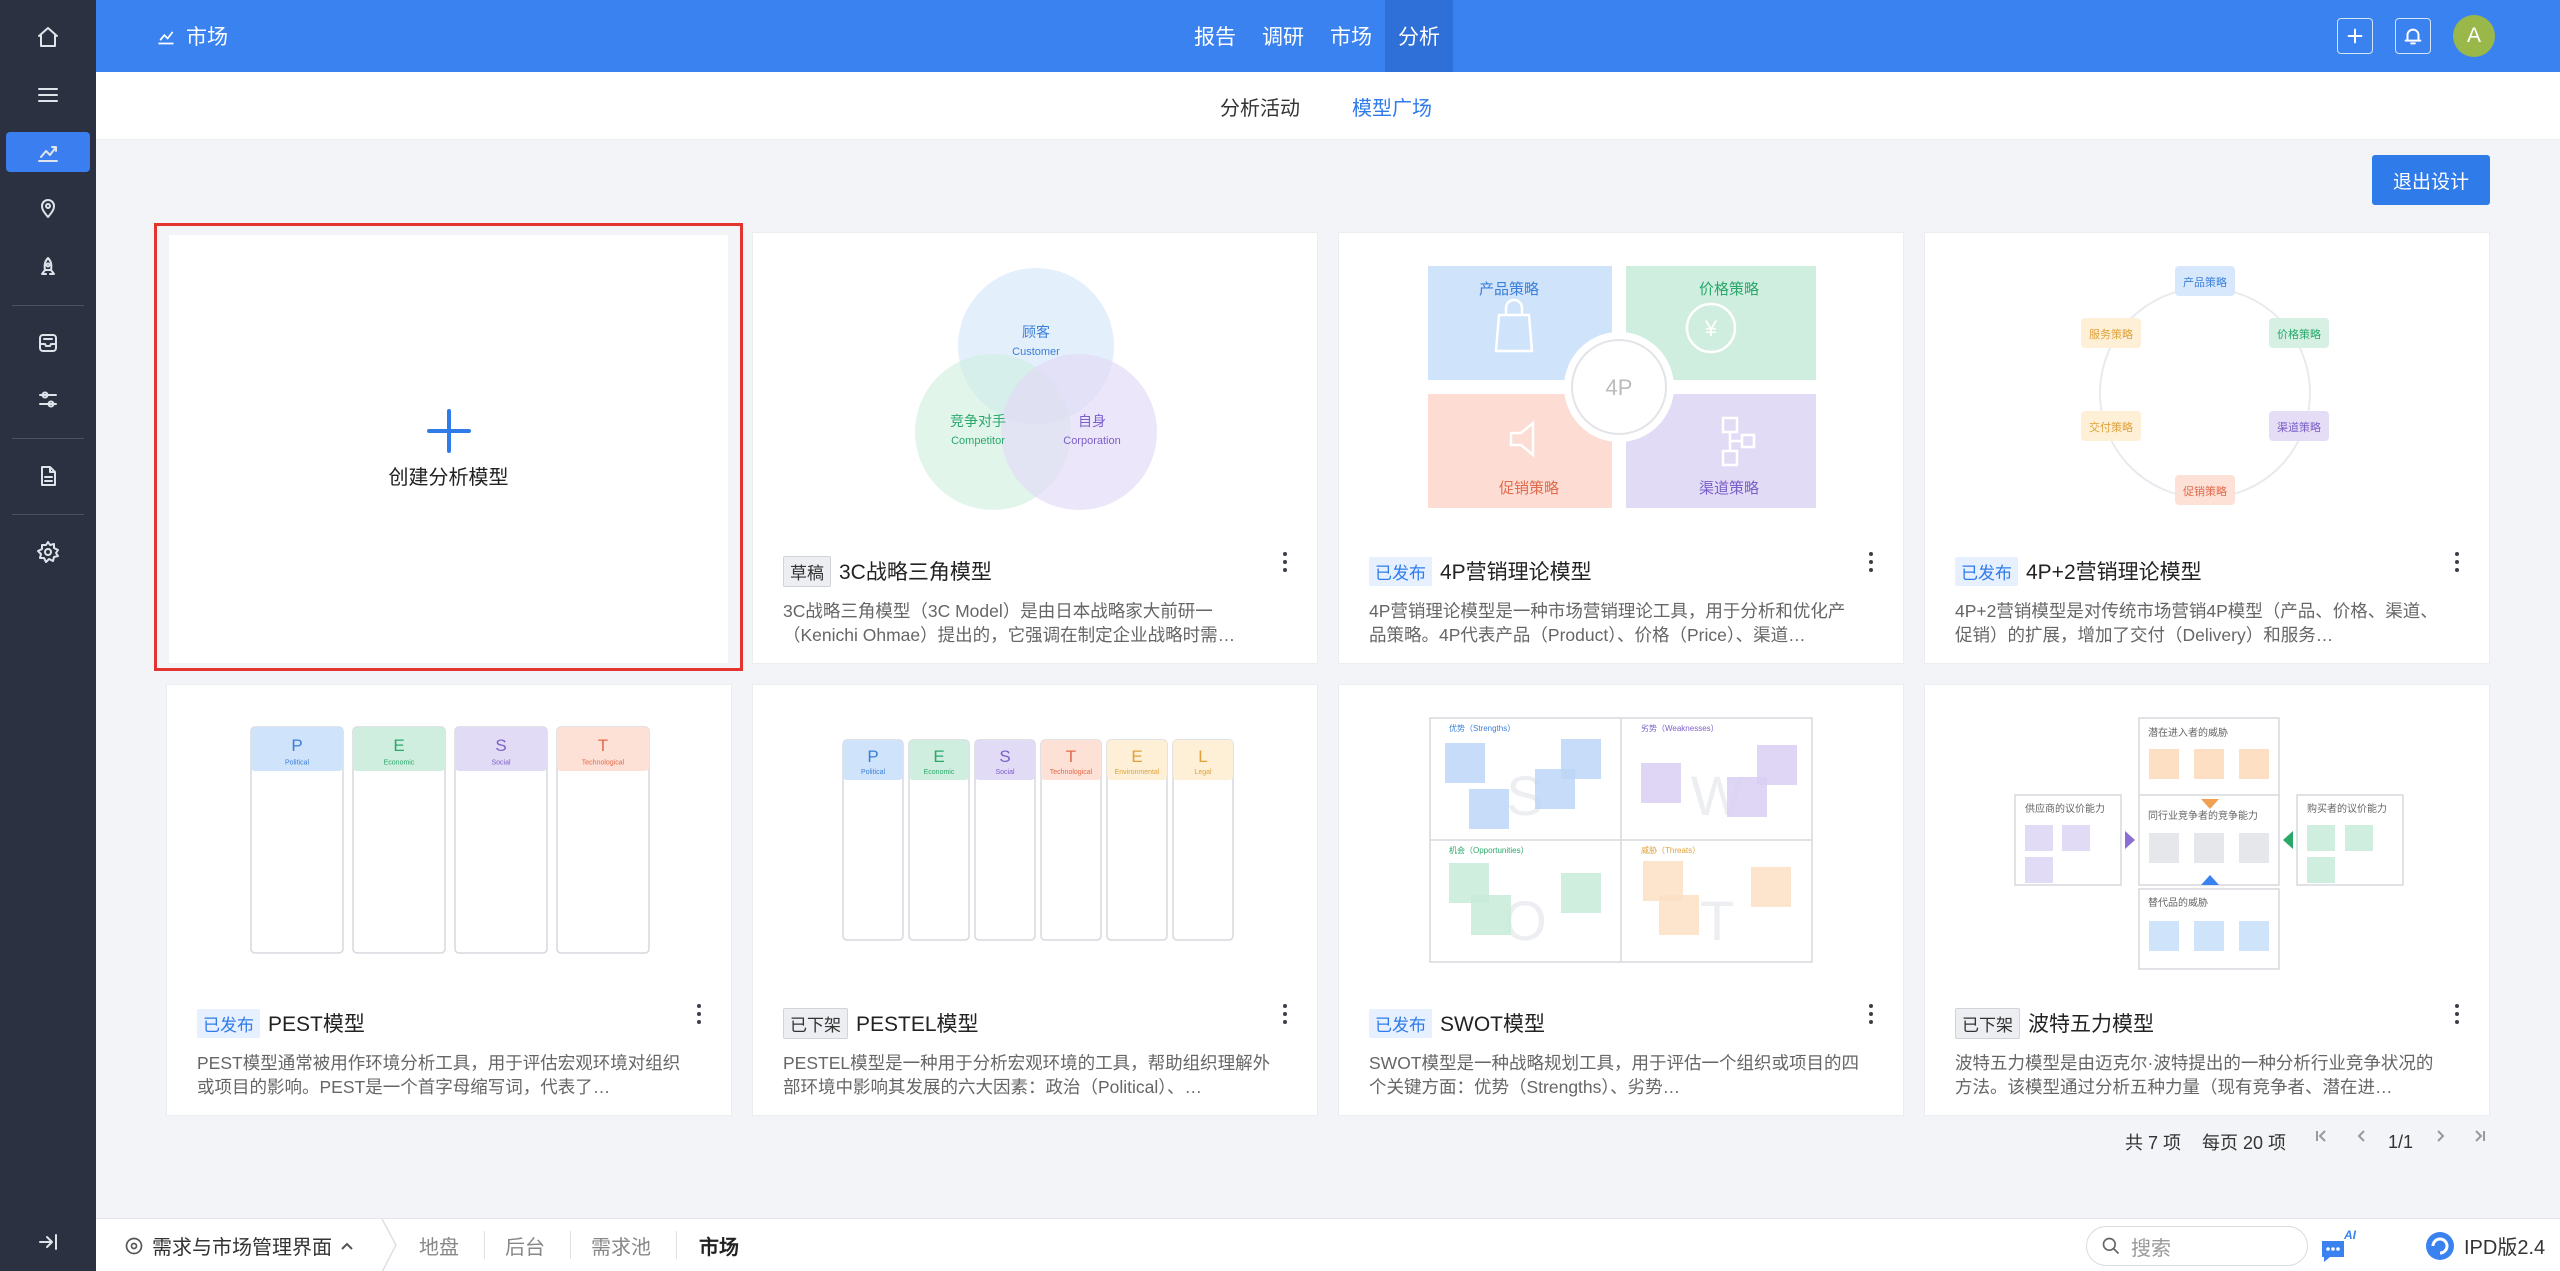 The width and height of the screenshot is (2560, 1271). What do you see at coordinates (2347, 808) in the screenshot?
I see `porter-right: 购买者的议价能力` at bounding box center [2347, 808].